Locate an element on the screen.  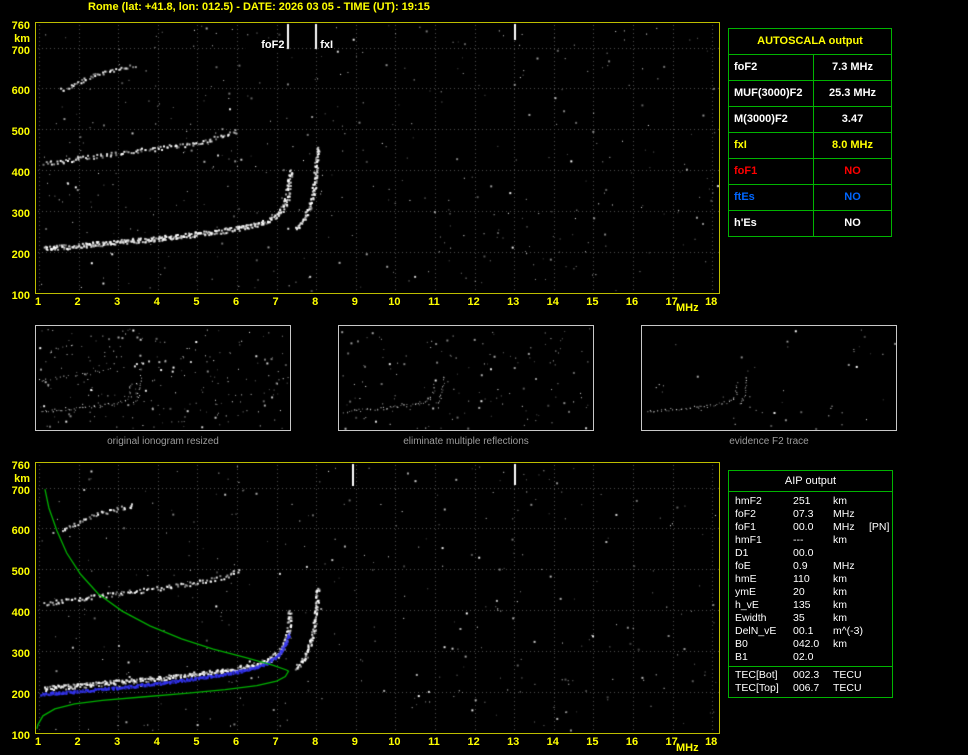
x-tick-bottom-8: 8 is located at coordinates (315, 742).